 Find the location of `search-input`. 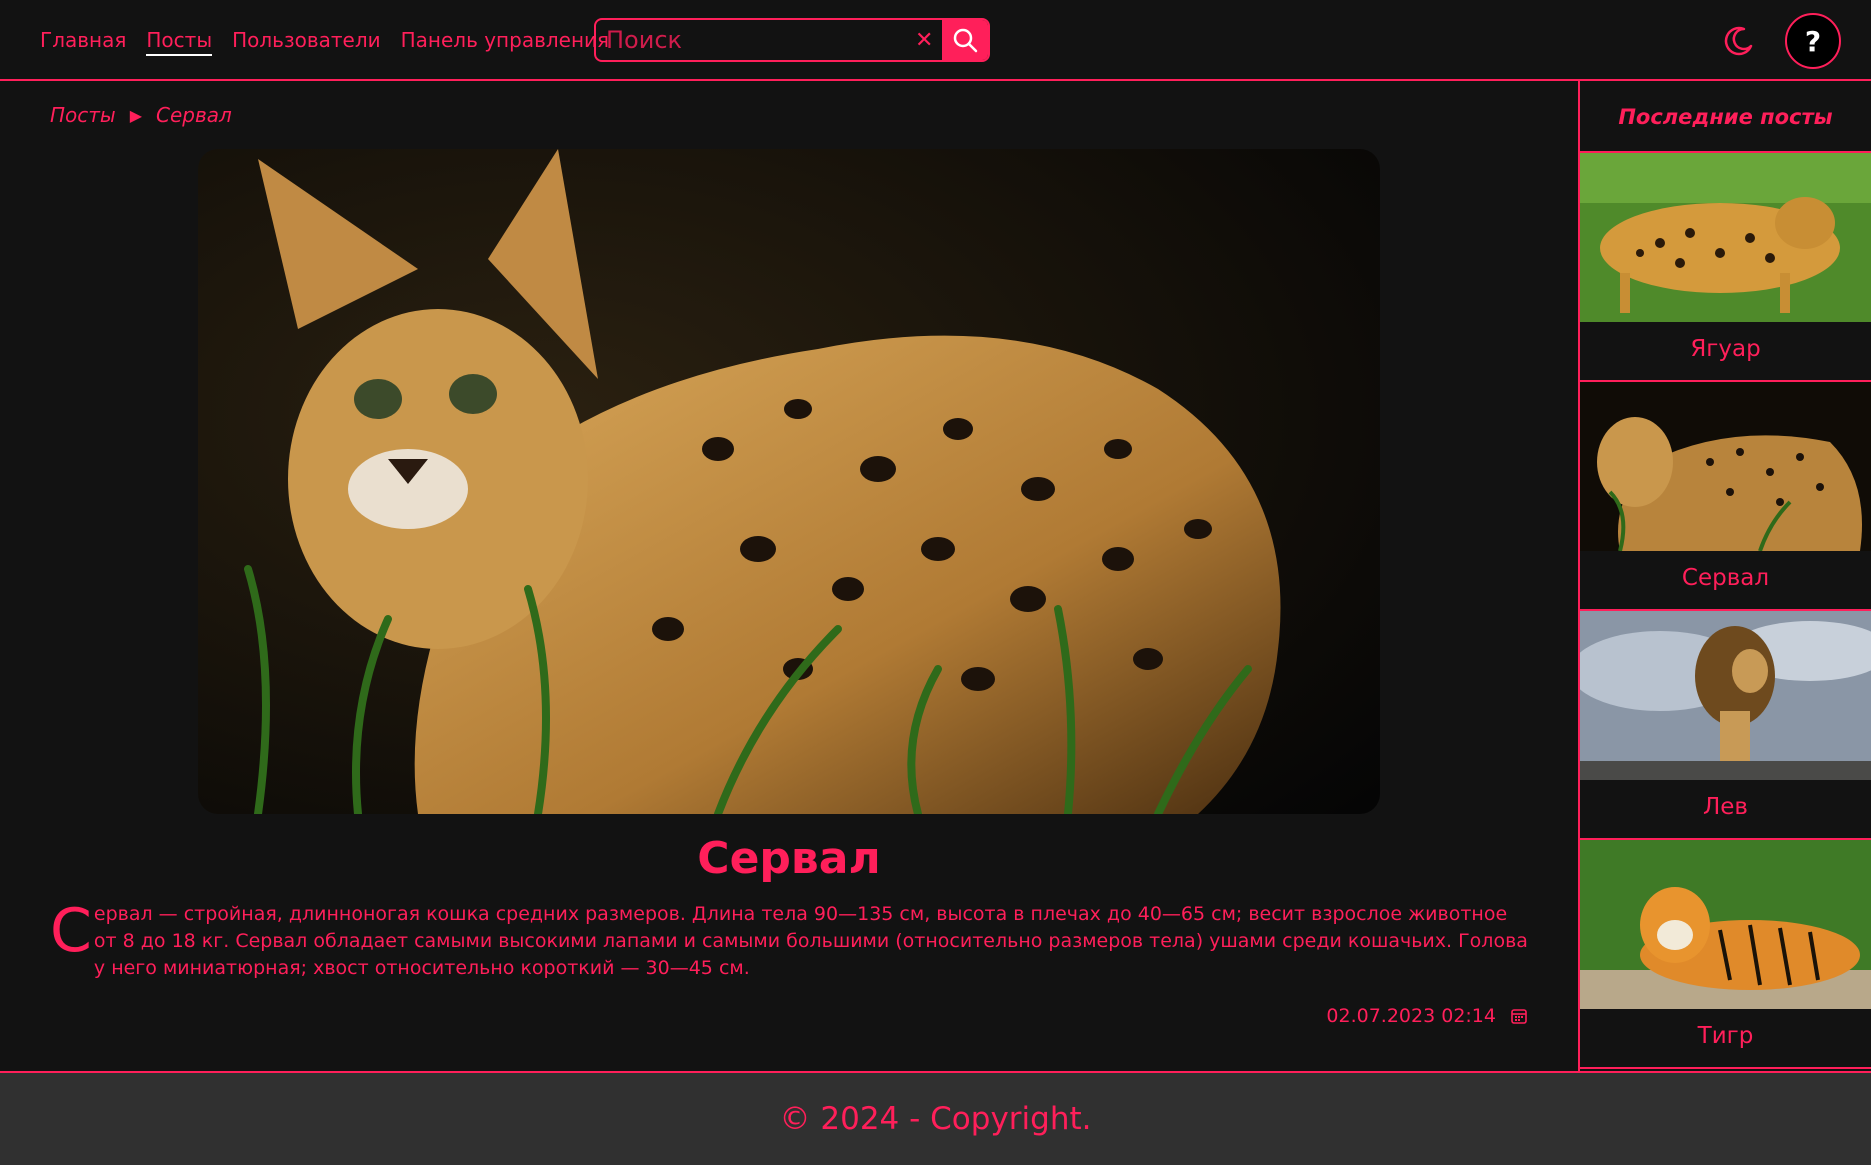

search-input is located at coordinates (751, 40).